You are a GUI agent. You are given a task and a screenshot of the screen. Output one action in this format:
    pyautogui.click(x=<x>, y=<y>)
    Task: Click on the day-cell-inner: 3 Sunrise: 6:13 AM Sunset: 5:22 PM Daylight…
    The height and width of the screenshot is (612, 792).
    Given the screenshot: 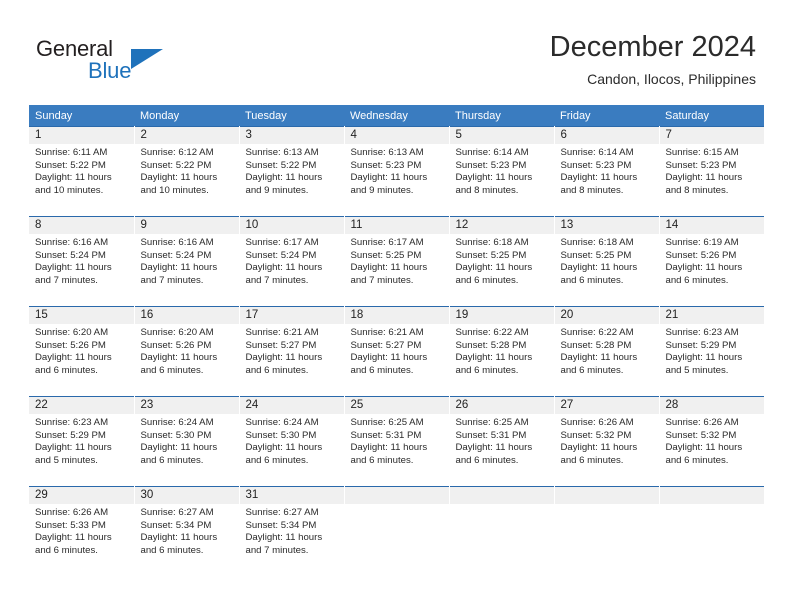 What is the action you would take?
    pyautogui.click(x=291, y=171)
    